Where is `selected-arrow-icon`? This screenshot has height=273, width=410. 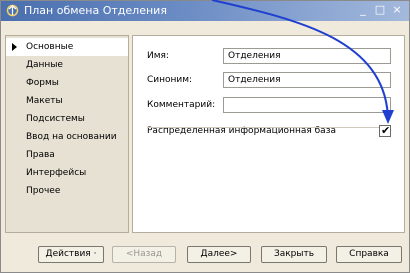
selected-arrow-icon is located at coordinates (14, 47).